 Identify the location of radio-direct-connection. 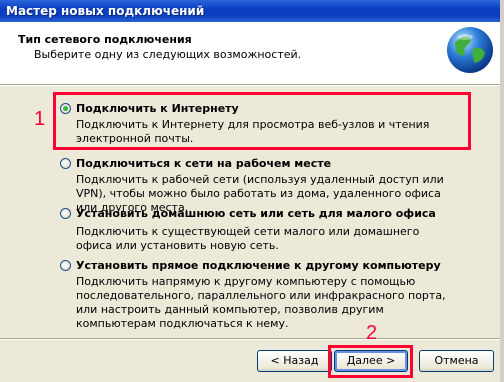
(65, 265).